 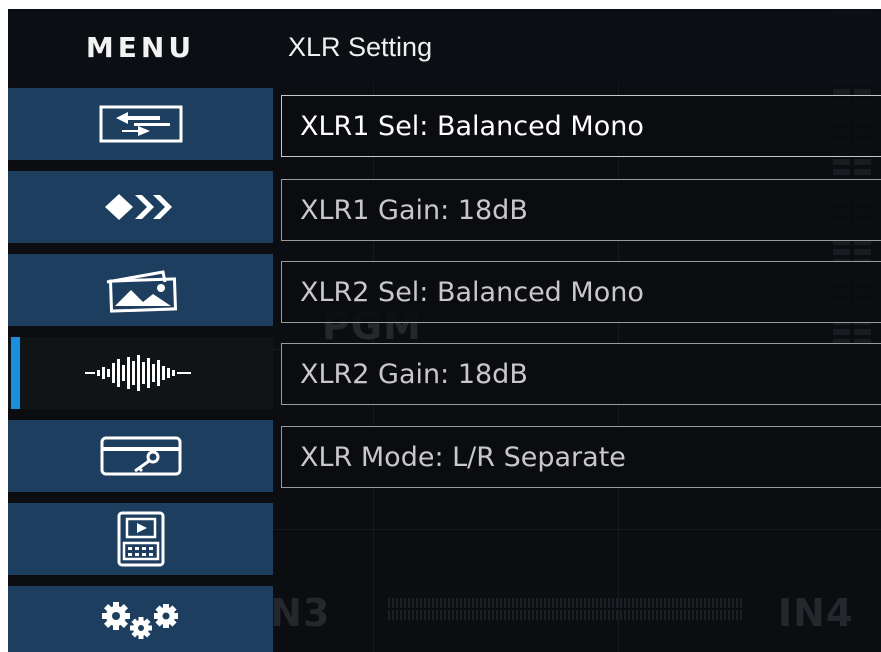 What do you see at coordinates (581, 457) in the screenshot?
I see `option-xlr-mode: XLR Mode: L/R Separate` at bounding box center [581, 457].